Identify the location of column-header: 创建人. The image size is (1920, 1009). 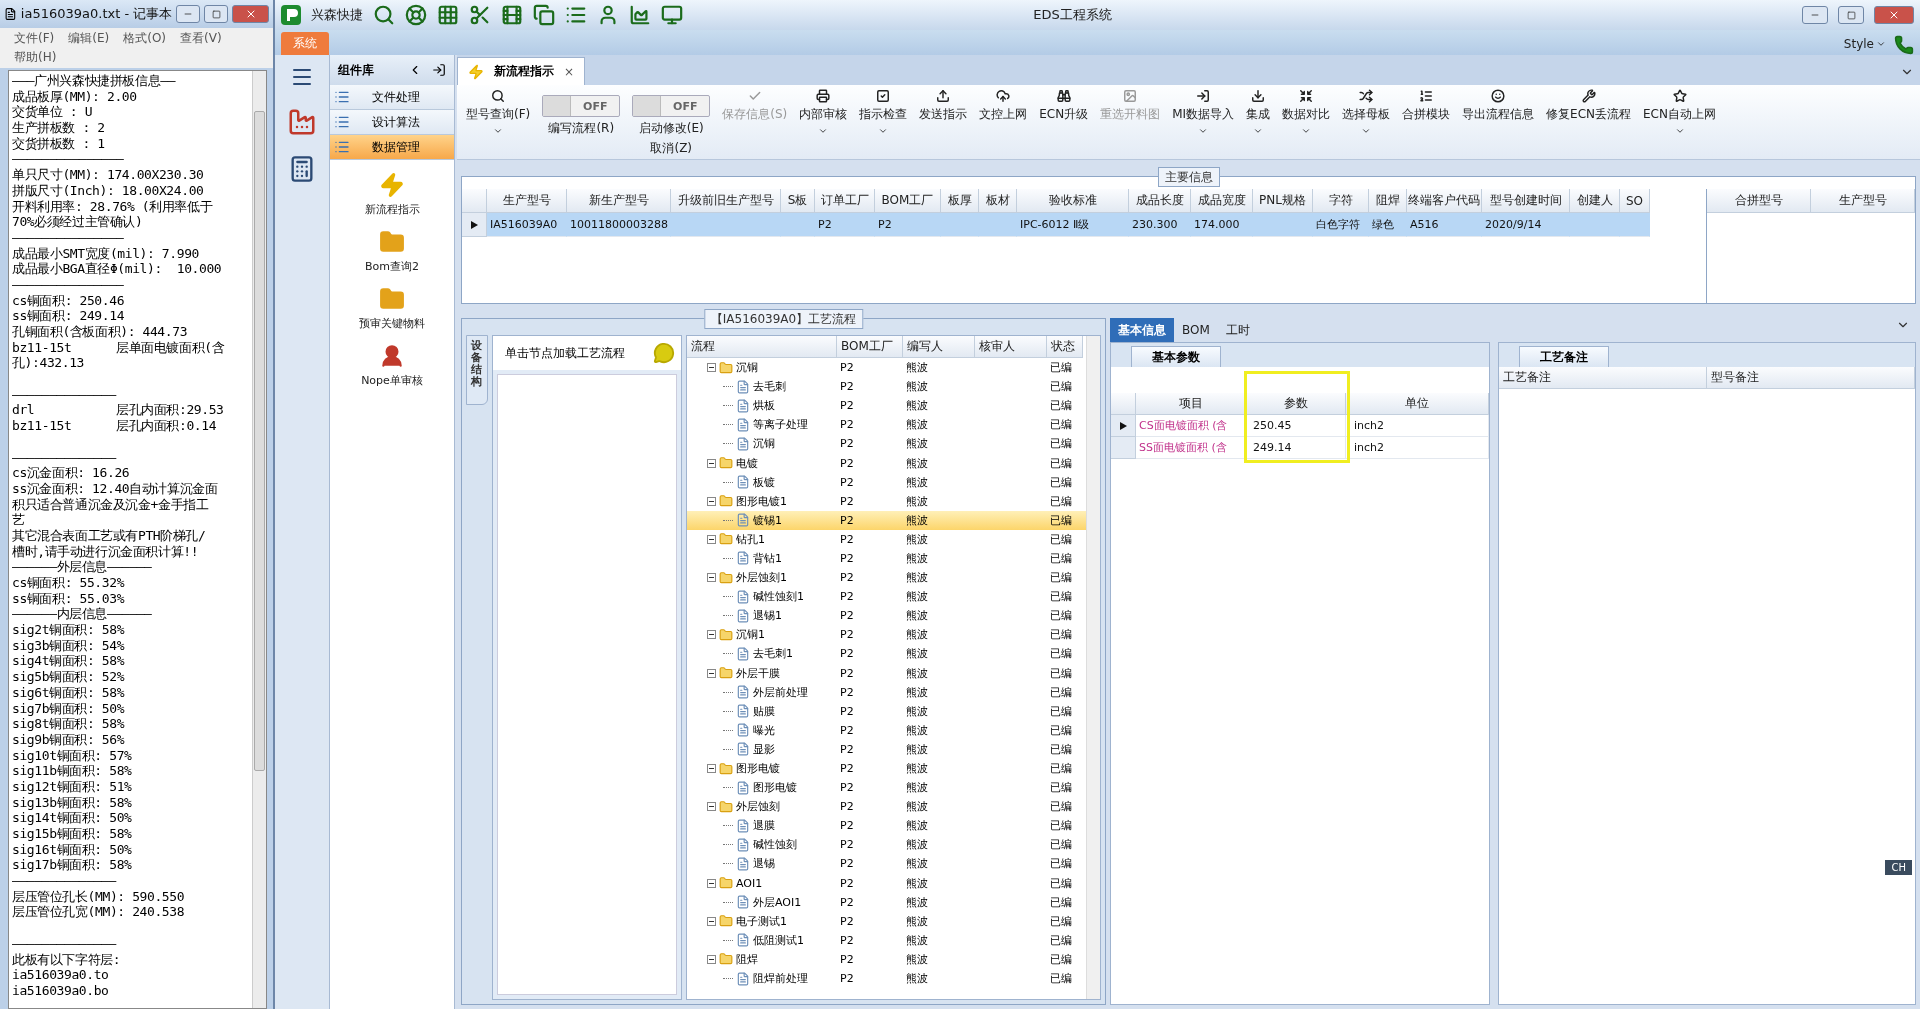
(1595, 201).